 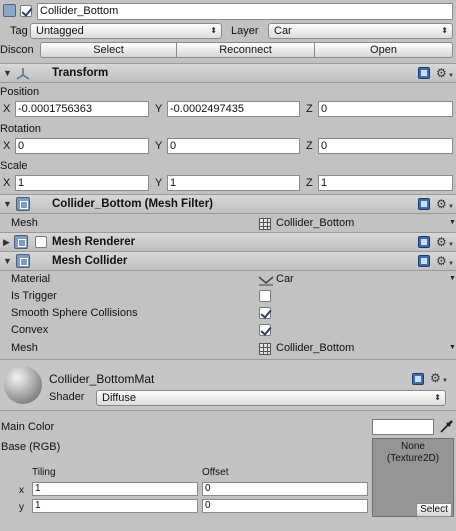 What do you see at coordinates (309, 109) in the screenshot?
I see `position-z-label: Z` at bounding box center [309, 109].